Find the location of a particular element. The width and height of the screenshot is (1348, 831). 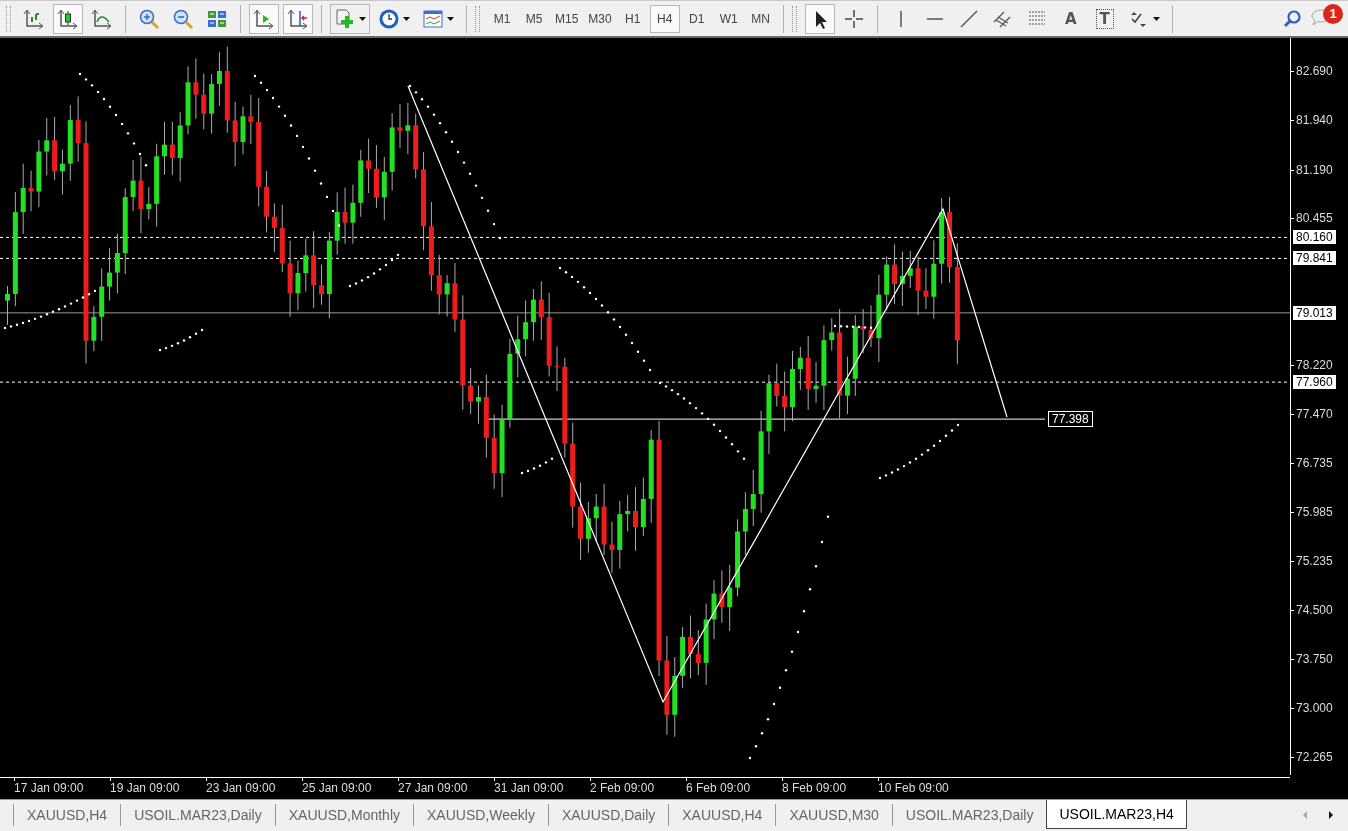

price-tick-label: 75.235 is located at coordinates (1314, 561).